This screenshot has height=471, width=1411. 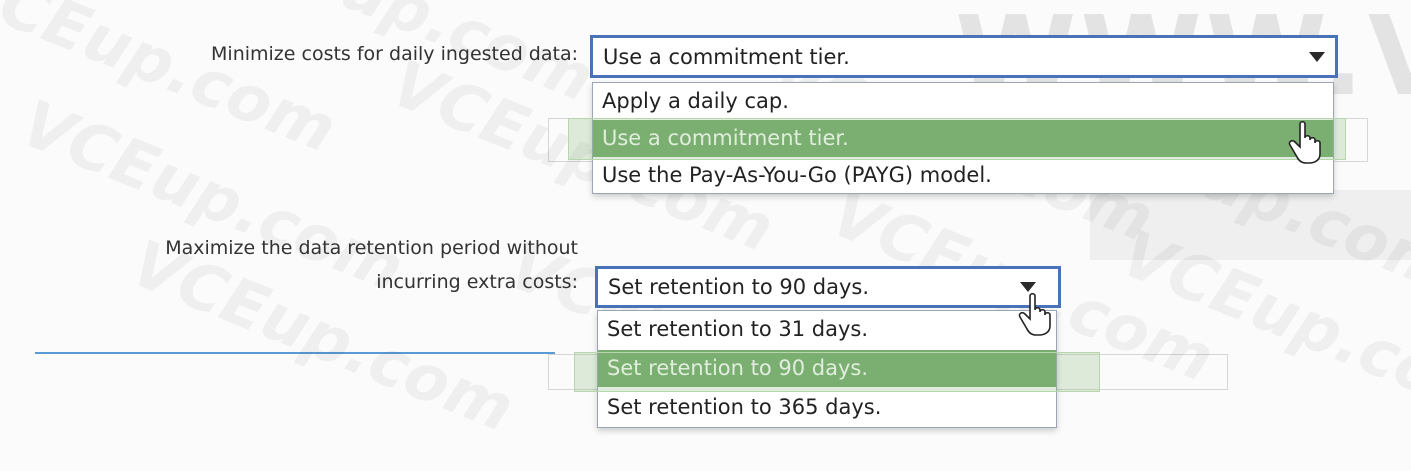 I want to click on question2-selected-value: Set retention to 90 days., so click(x=739, y=287).